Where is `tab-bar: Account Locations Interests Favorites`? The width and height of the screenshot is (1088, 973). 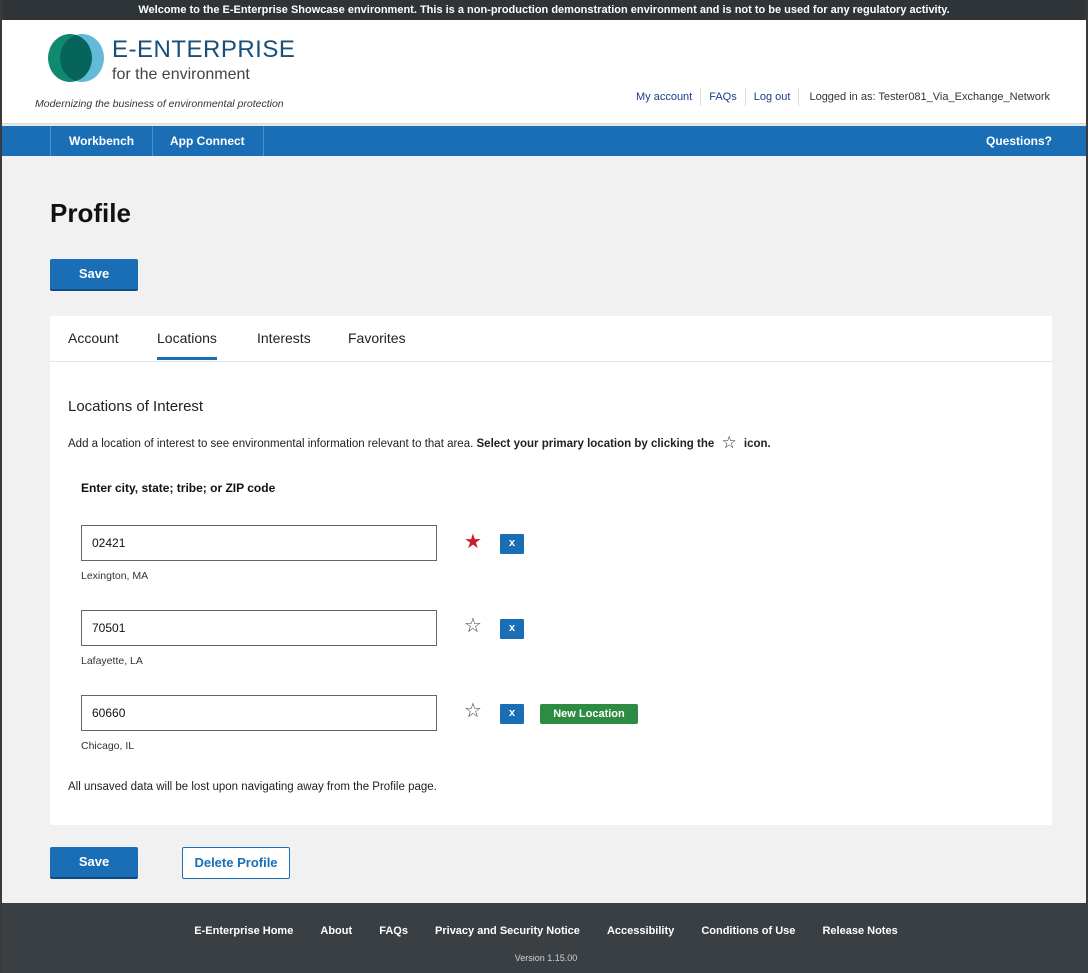
tab-bar: Account Locations Interests Favorites is located at coordinates (551, 339).